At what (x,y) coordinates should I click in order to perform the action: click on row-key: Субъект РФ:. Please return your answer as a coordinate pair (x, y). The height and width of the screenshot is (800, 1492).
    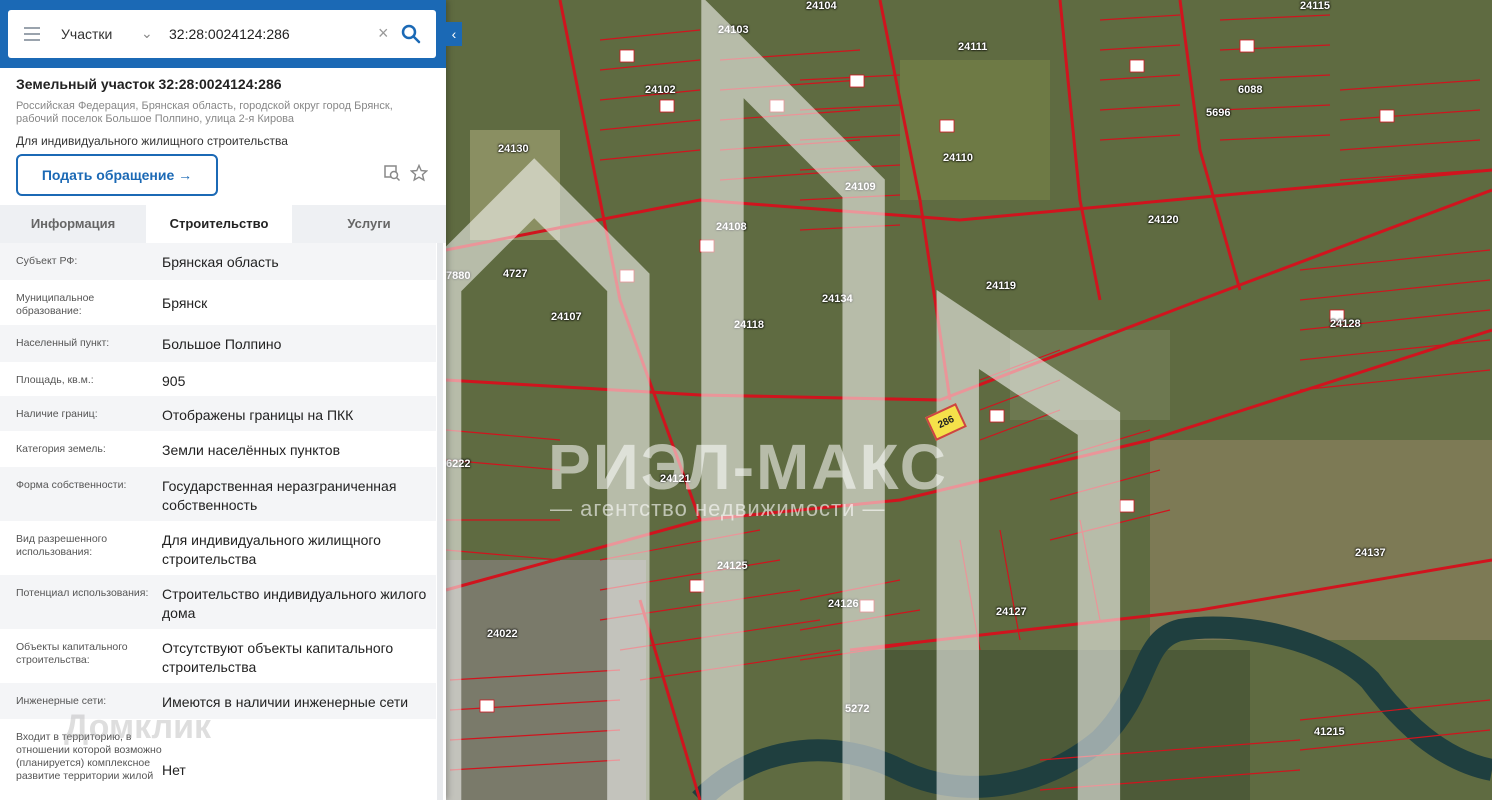
    Looking at the image, I should click on (47, 261).